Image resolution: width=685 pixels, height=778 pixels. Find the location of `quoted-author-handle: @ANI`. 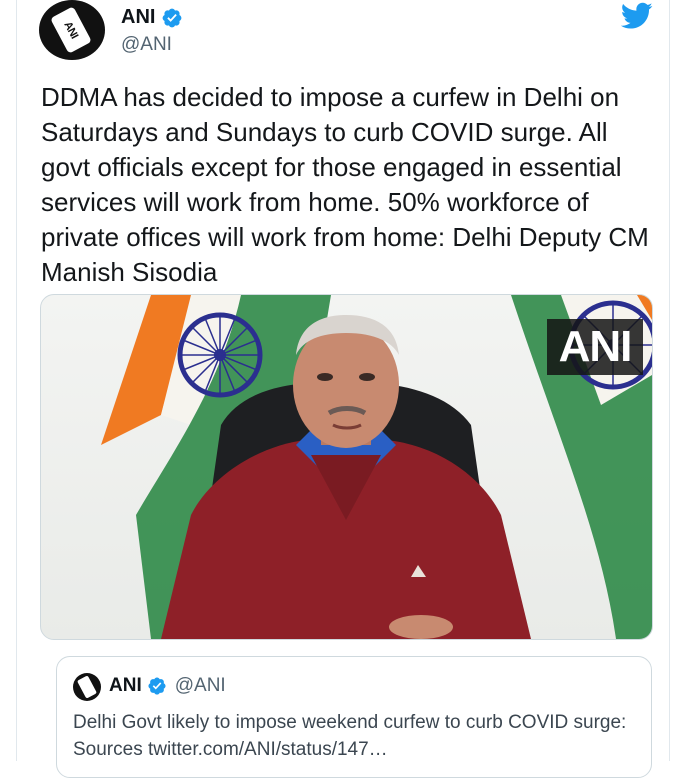

quoted-author-handle: @ANI is located at coordinates (200, 685).